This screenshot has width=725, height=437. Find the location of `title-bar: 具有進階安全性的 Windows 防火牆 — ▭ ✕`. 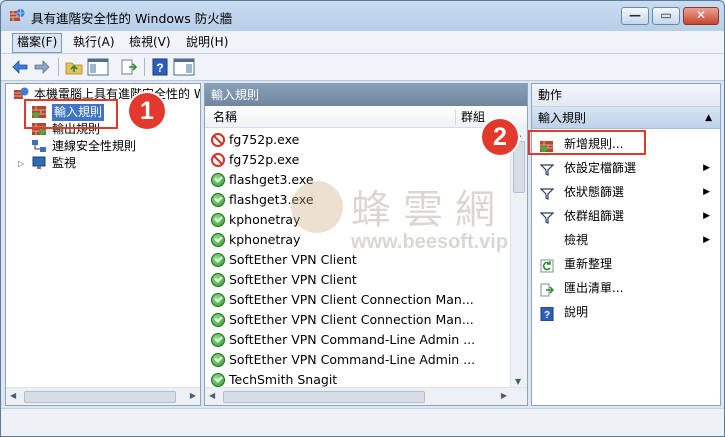

title-bar: 具有進階安全性的 Windows 防火牆 — ▭ ✕ is located at coordinates (362, 16).